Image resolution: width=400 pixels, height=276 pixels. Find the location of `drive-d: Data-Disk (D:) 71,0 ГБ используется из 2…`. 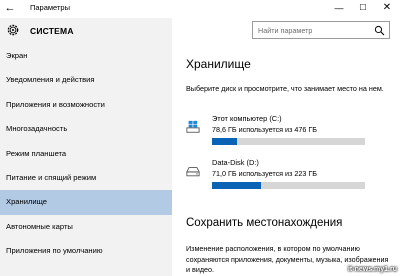

drive-d: Data-Disk (D:) 71,0 ГБ используется из 2… is located at coordinates (291, 175).